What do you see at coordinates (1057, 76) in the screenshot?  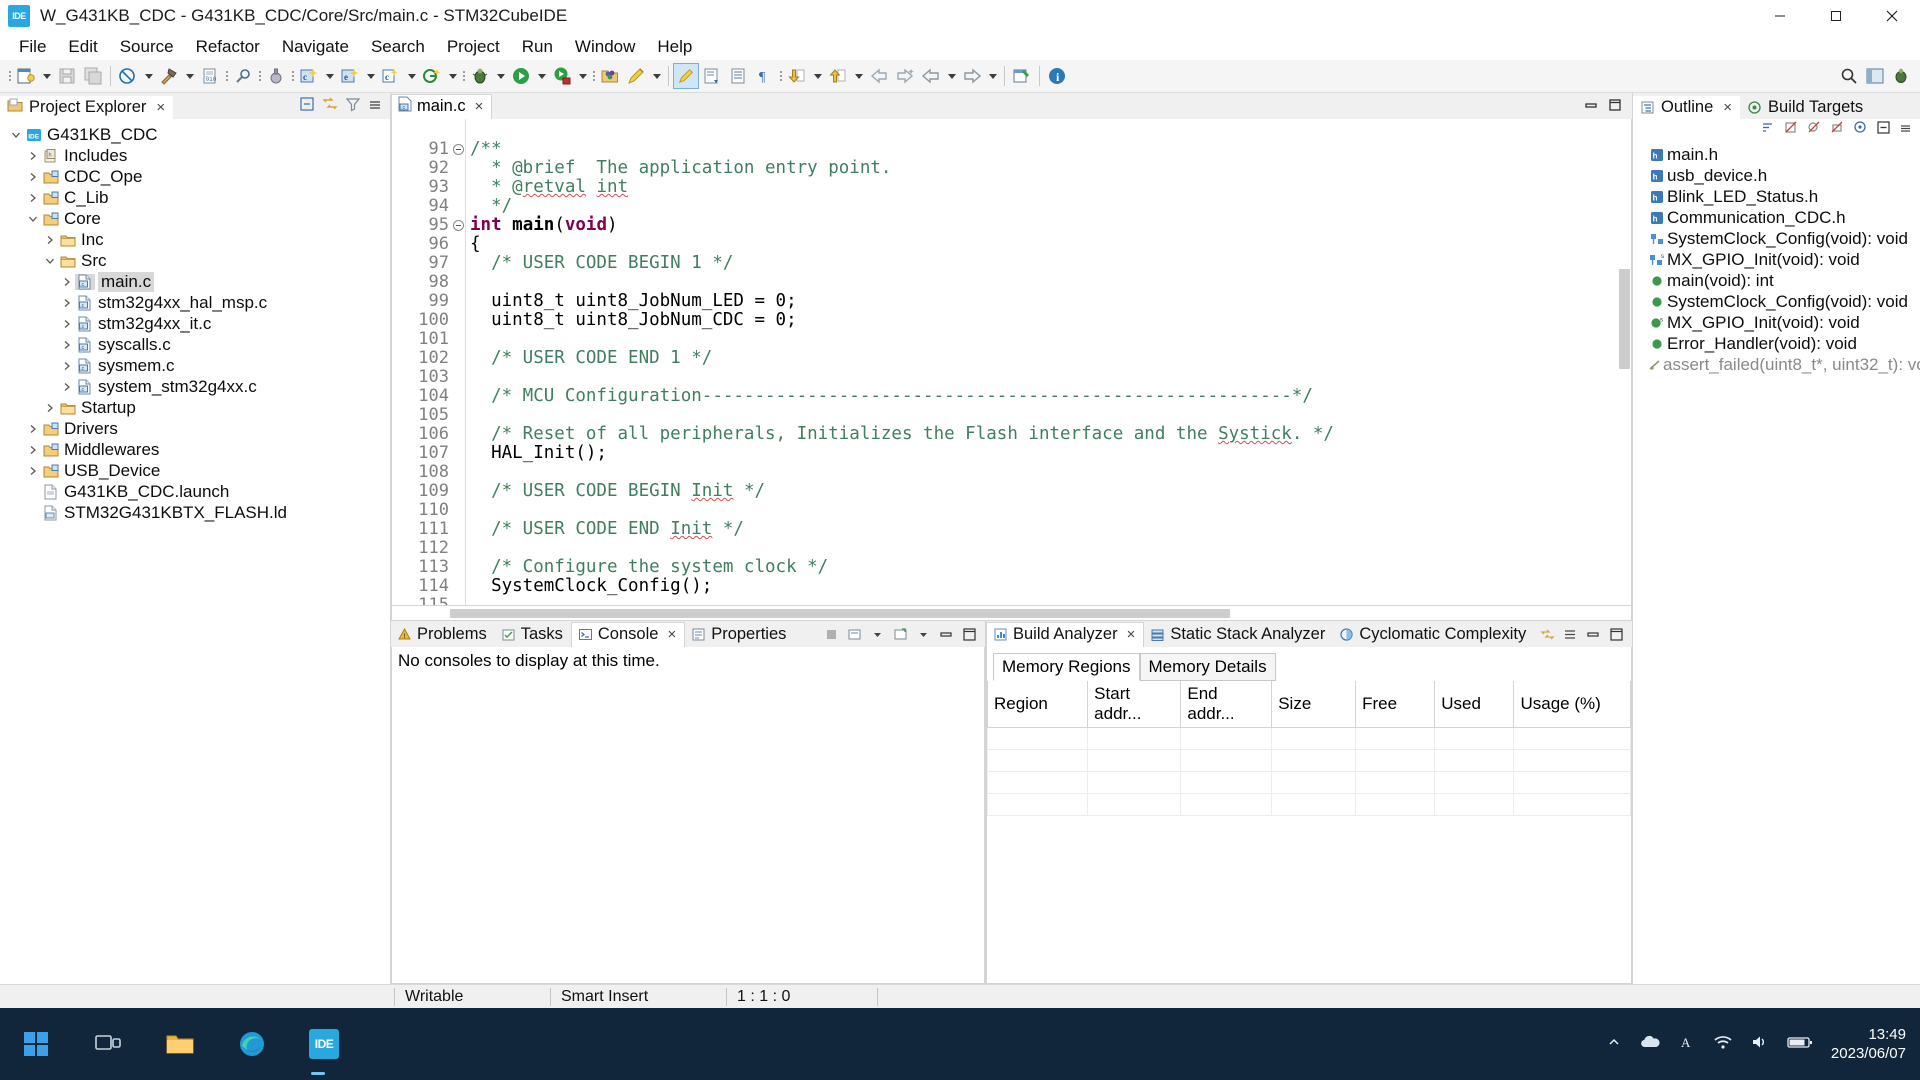 I see `info-icon: i` at bounding box center [1057, 76].